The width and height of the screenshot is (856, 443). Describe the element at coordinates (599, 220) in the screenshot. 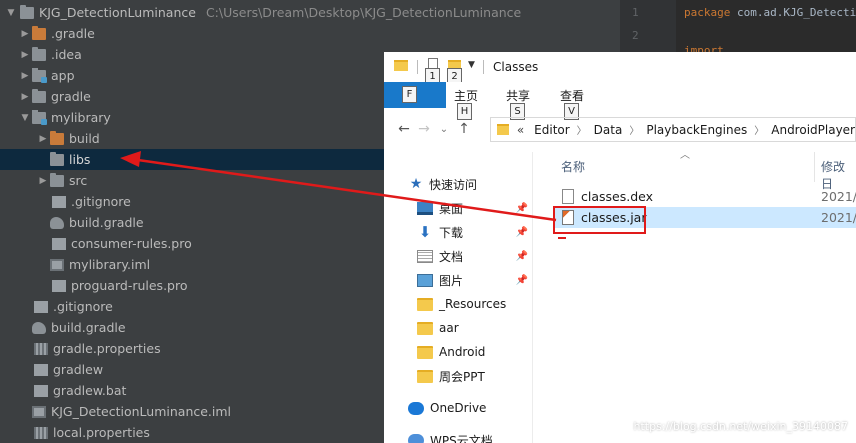

I see `highlight-box` at that location.